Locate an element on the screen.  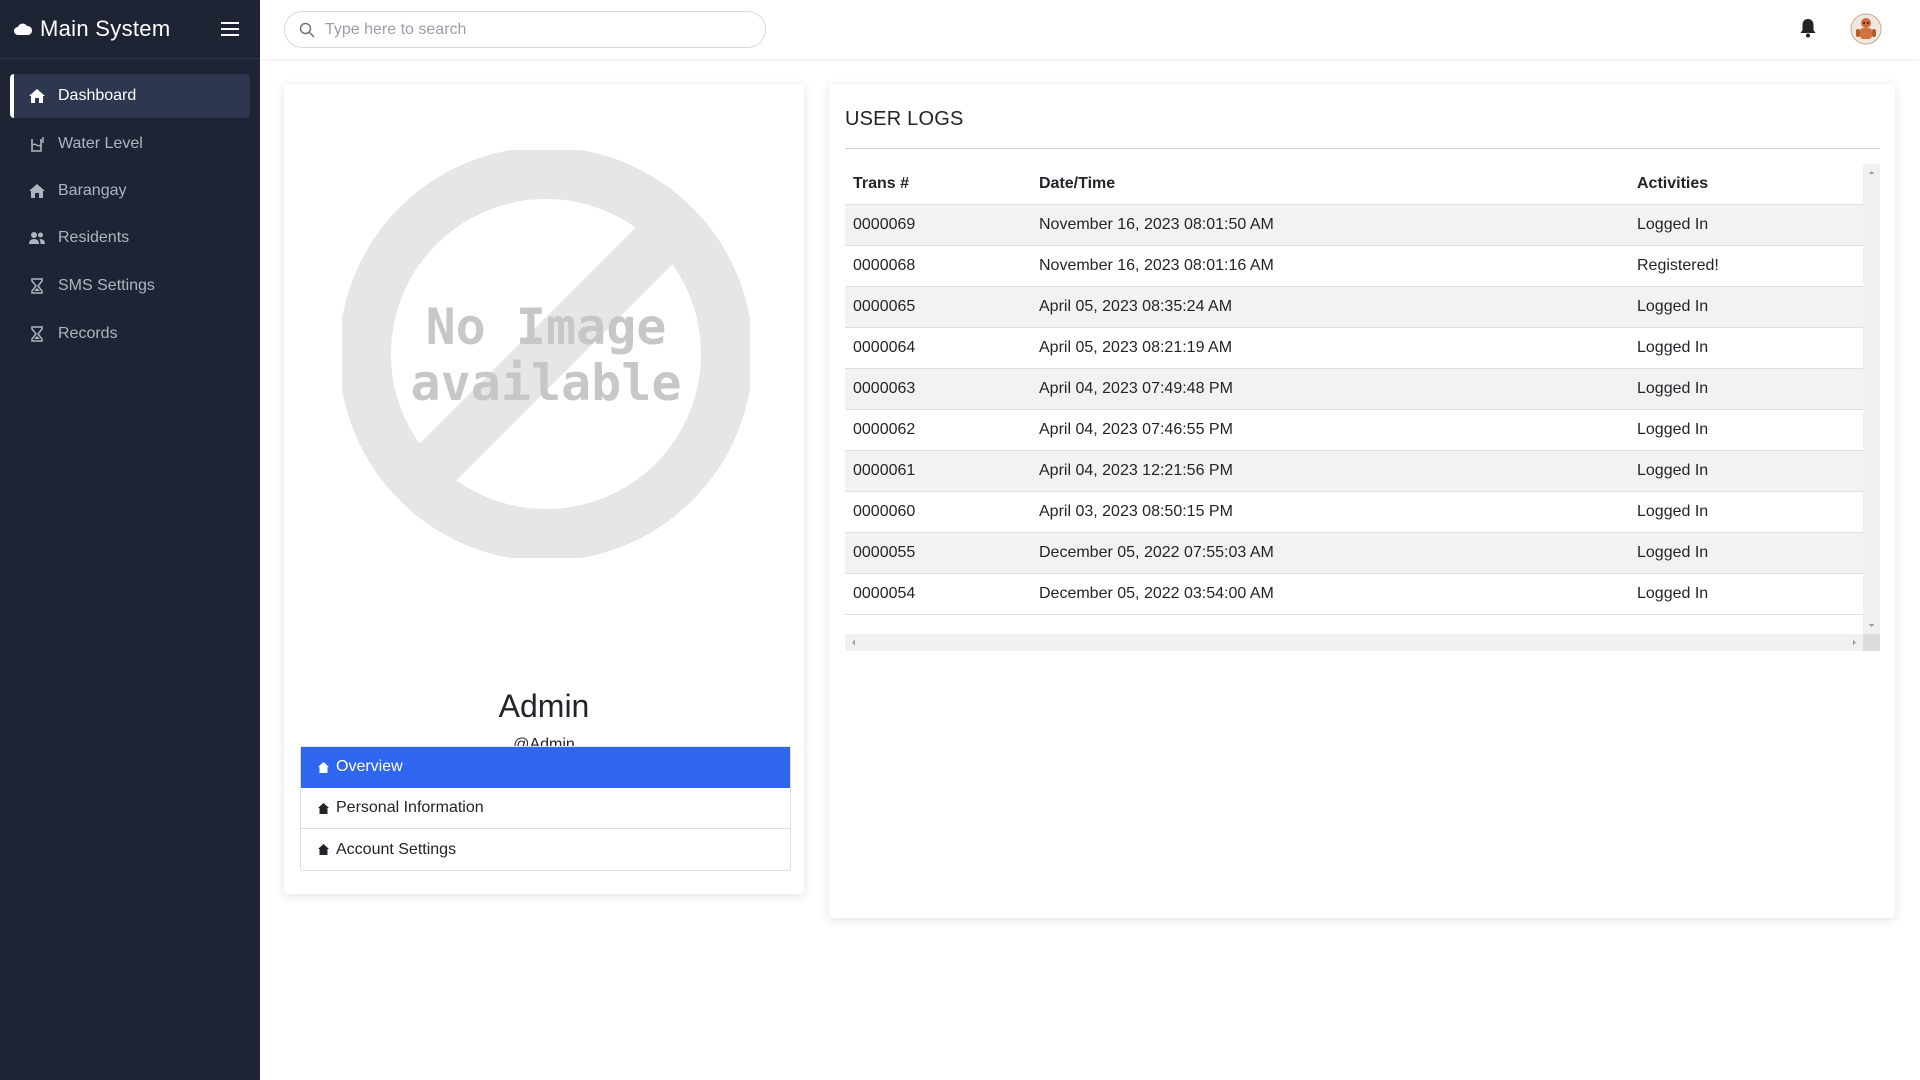
hamburger-menu-icon is located at coordinates (230, 29).